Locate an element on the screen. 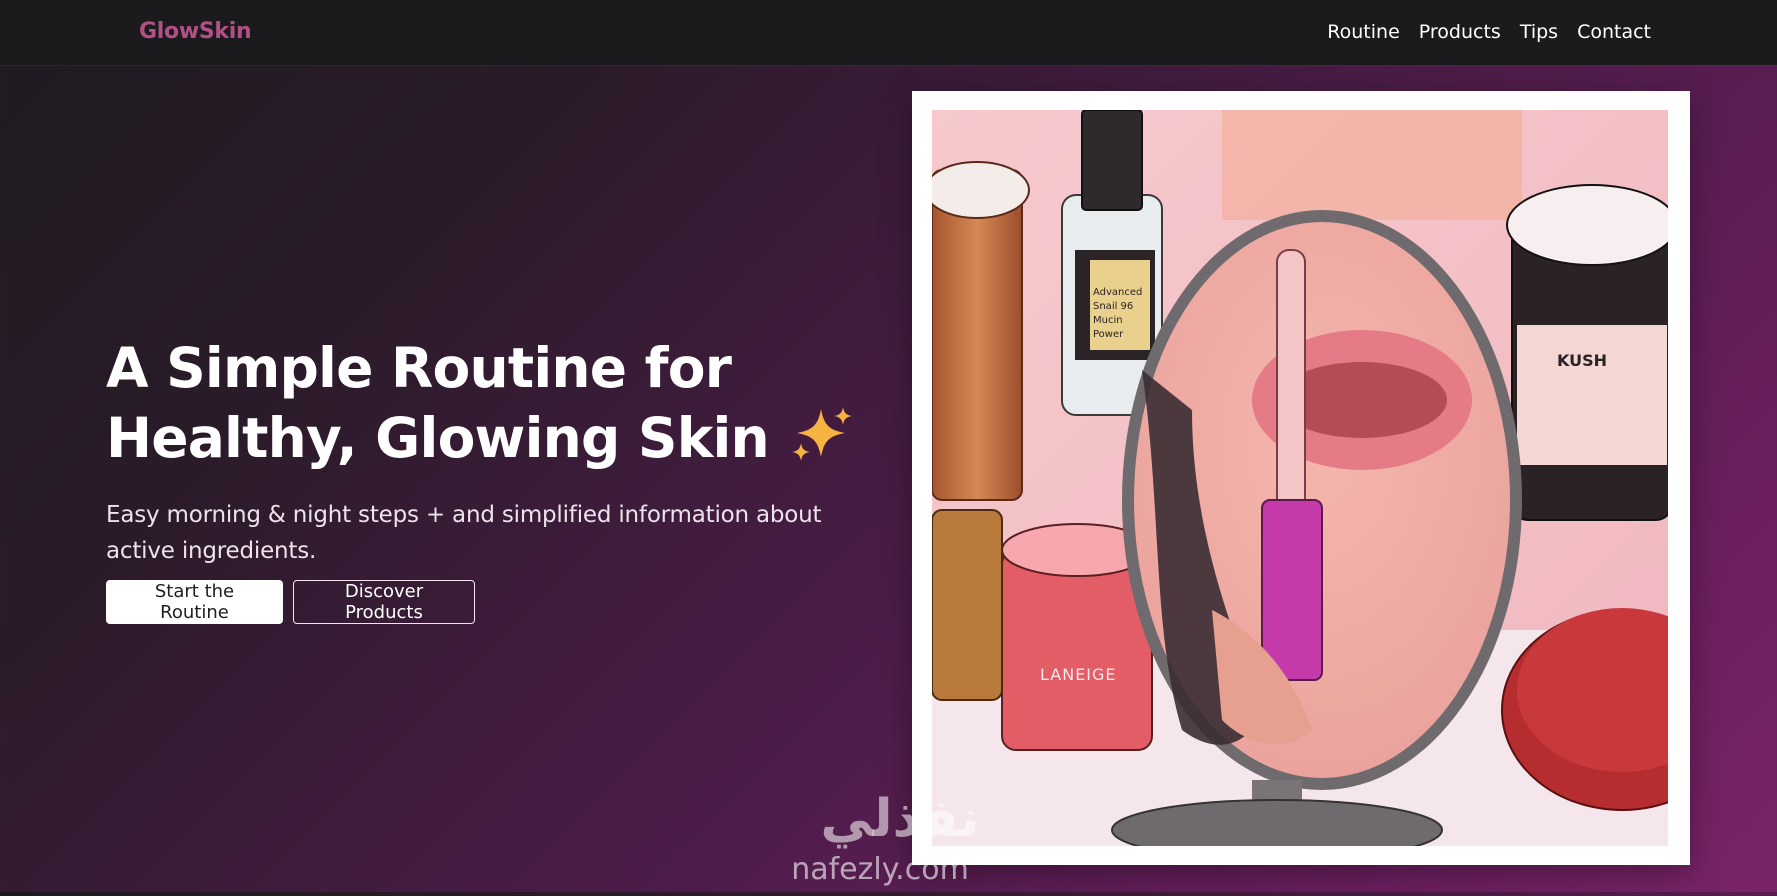 The image size is (1777, 896). nav-link-tips: Tips is located at coordinates (1539, 32).